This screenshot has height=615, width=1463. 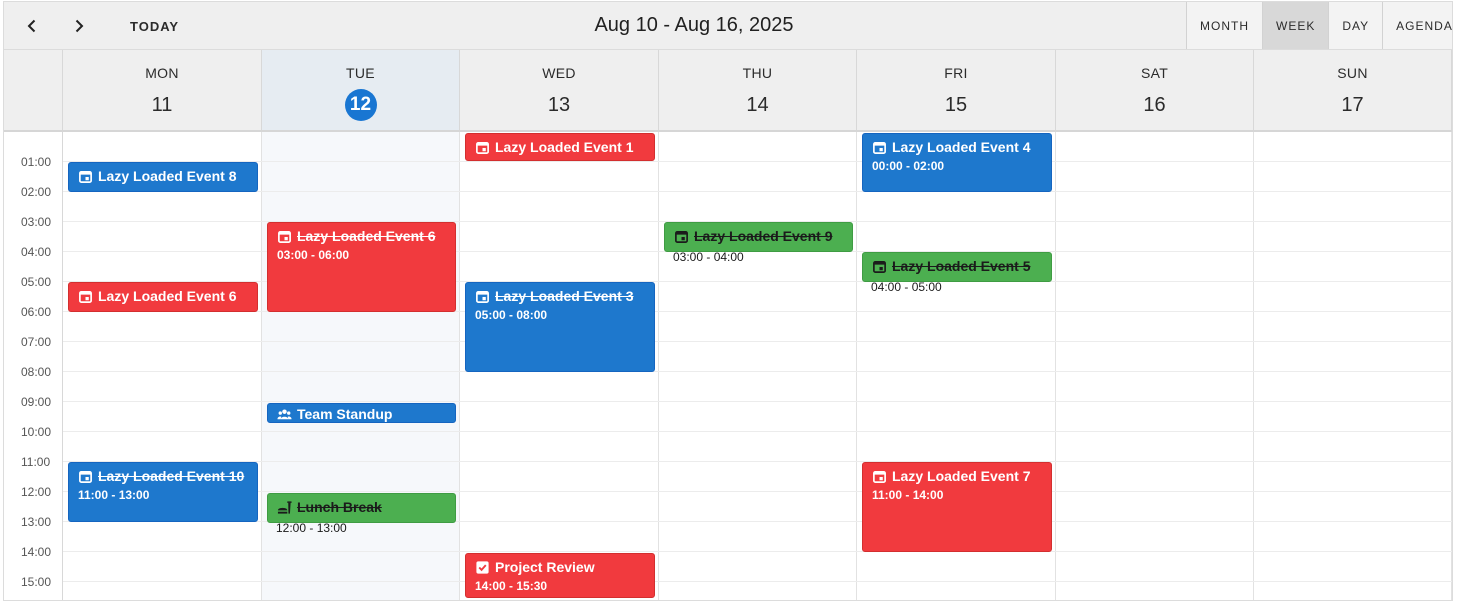 I want to click on event-lunch-break: Lunch Break, so click(x=361, y=508).